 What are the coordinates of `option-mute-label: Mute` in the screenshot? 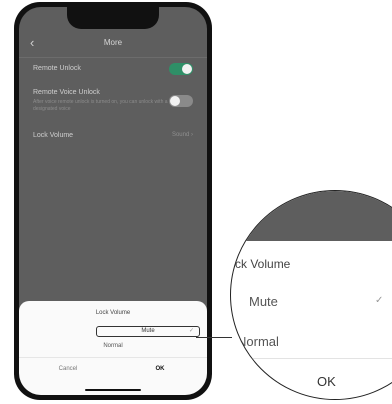 It's located at (148, 331).